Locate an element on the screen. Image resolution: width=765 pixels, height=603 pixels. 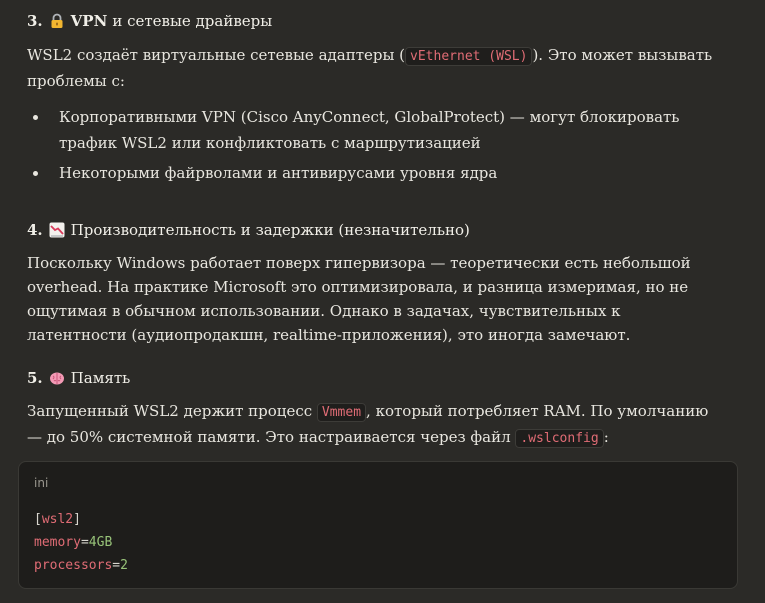
code-line: [wsl2] is located at coordinates (81, 519).